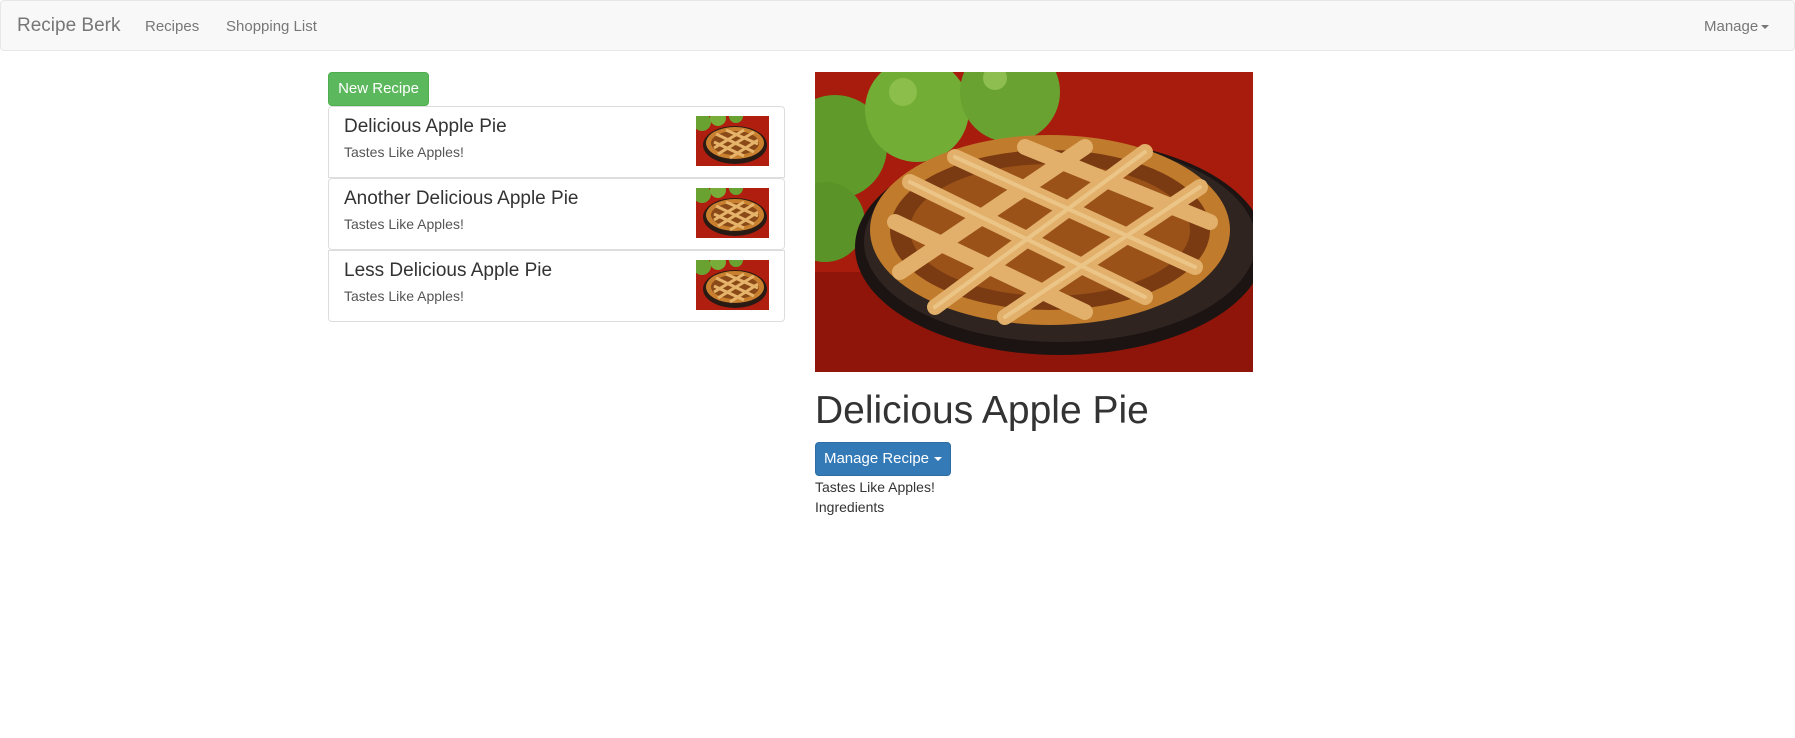 This screenshot has height=738, width=1795. Describe the element at coordinates (271, 27) in the screenshot. I see `nav-shopping-list-link: Shopping List` at that location.